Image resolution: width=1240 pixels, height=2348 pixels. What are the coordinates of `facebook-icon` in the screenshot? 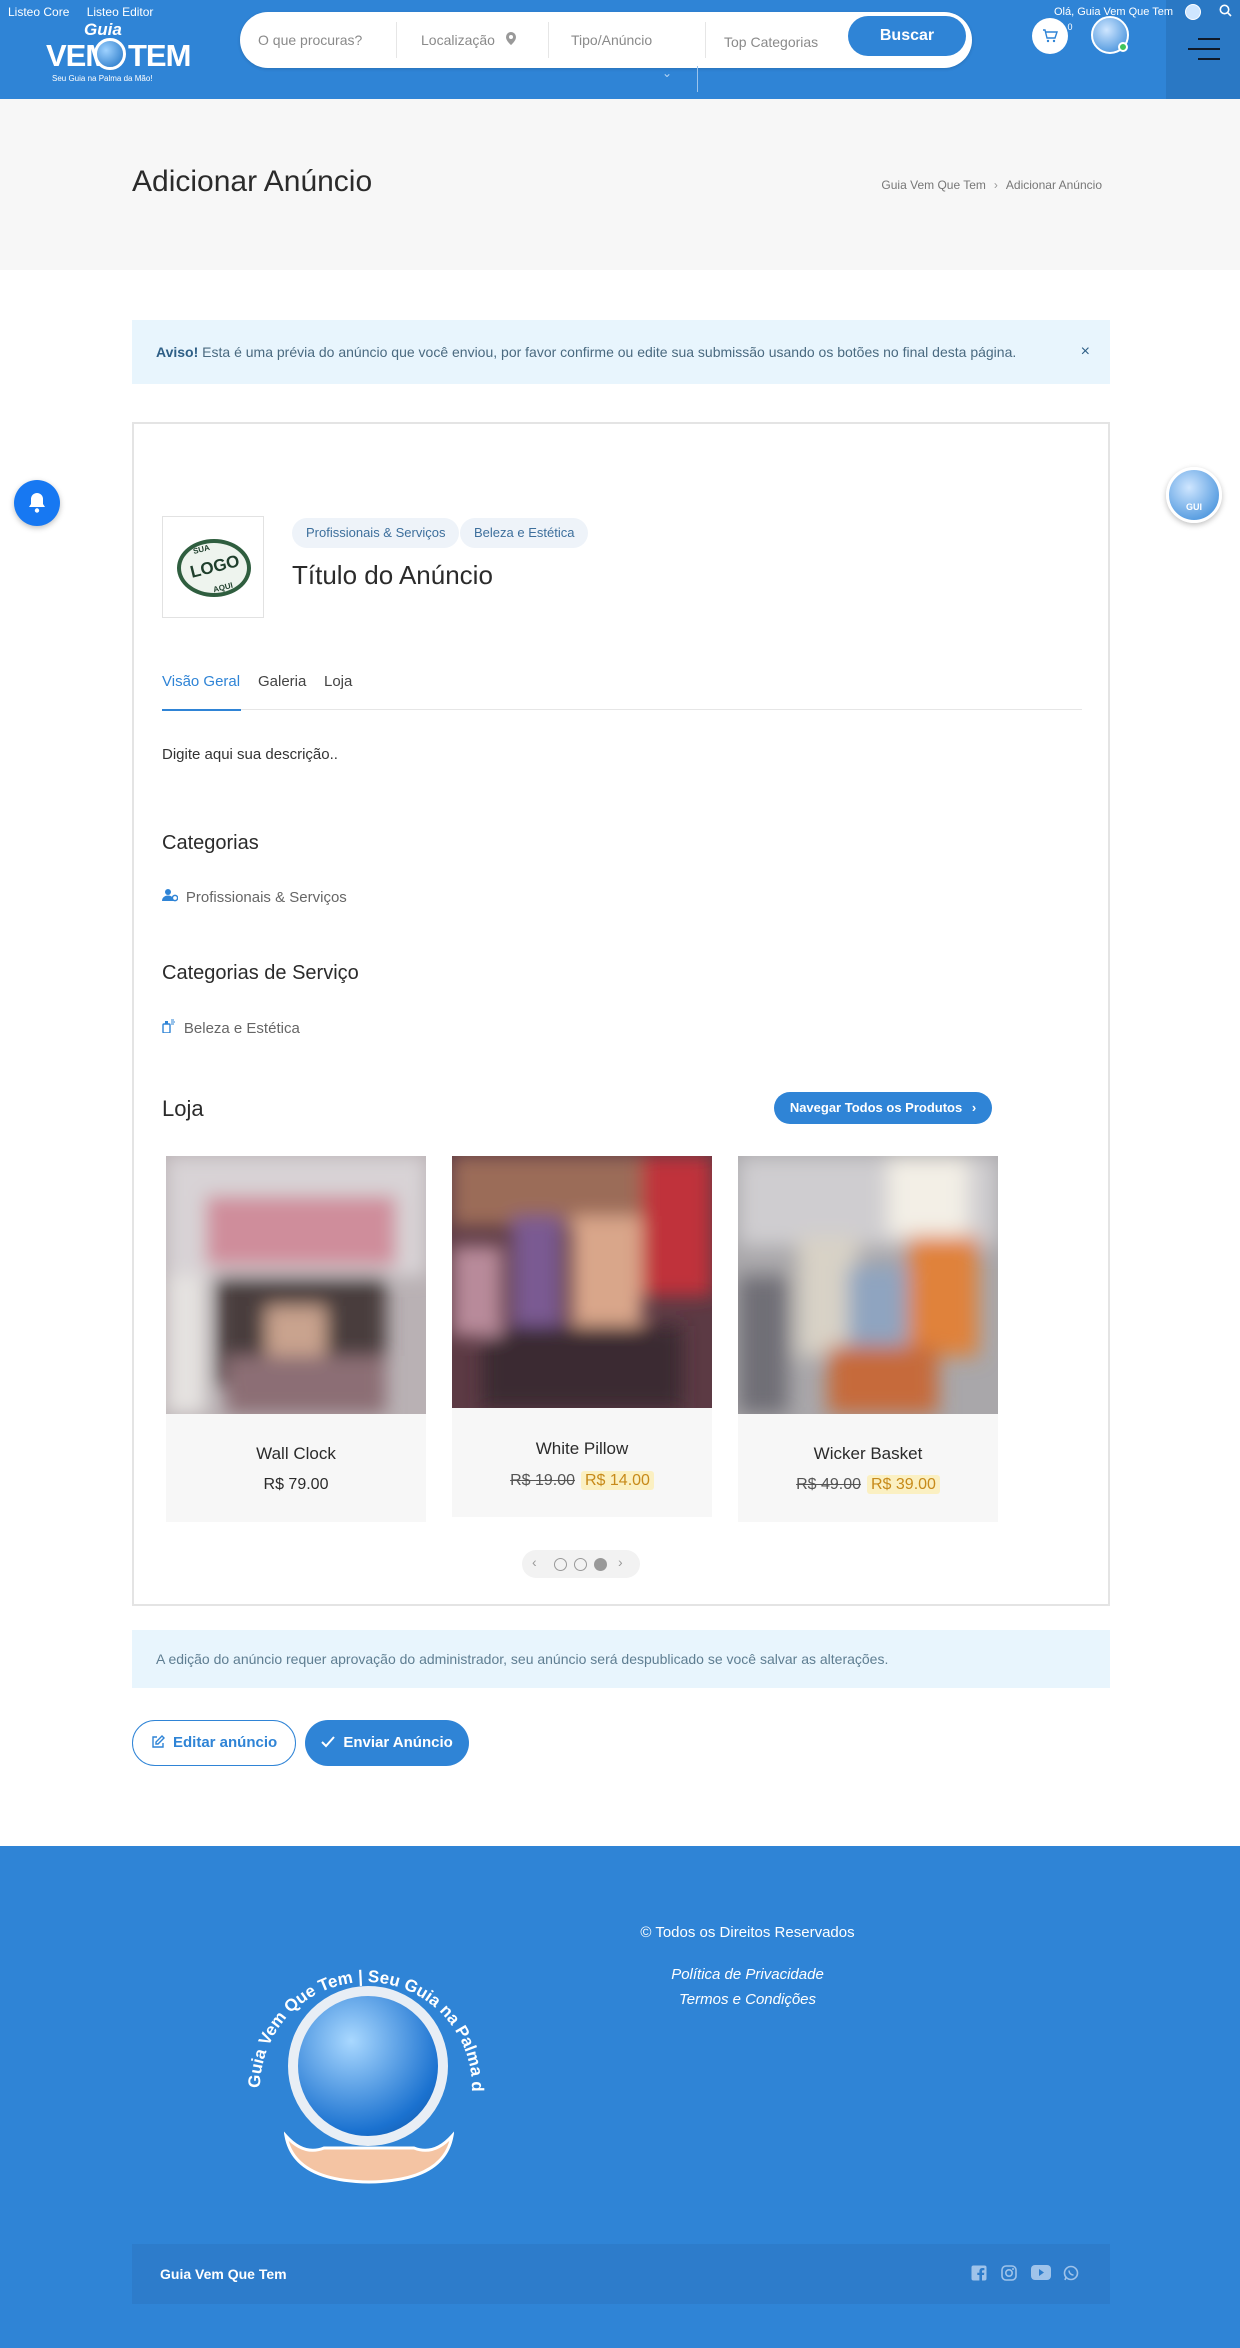 It's located at (979, 2274).